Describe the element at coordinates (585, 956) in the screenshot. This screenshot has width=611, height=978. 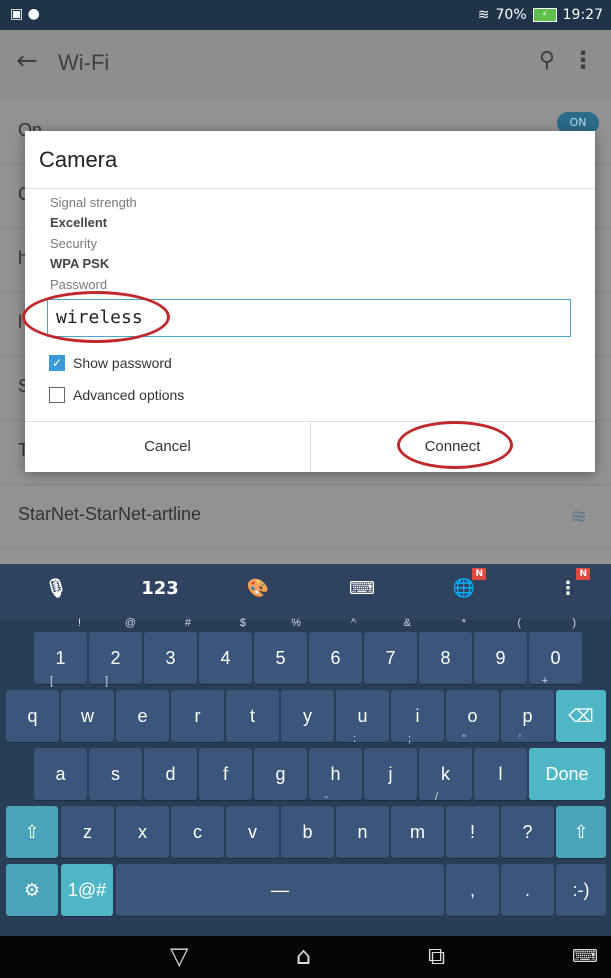
I see `keyboard-switch-icon: ⌨` at that location.